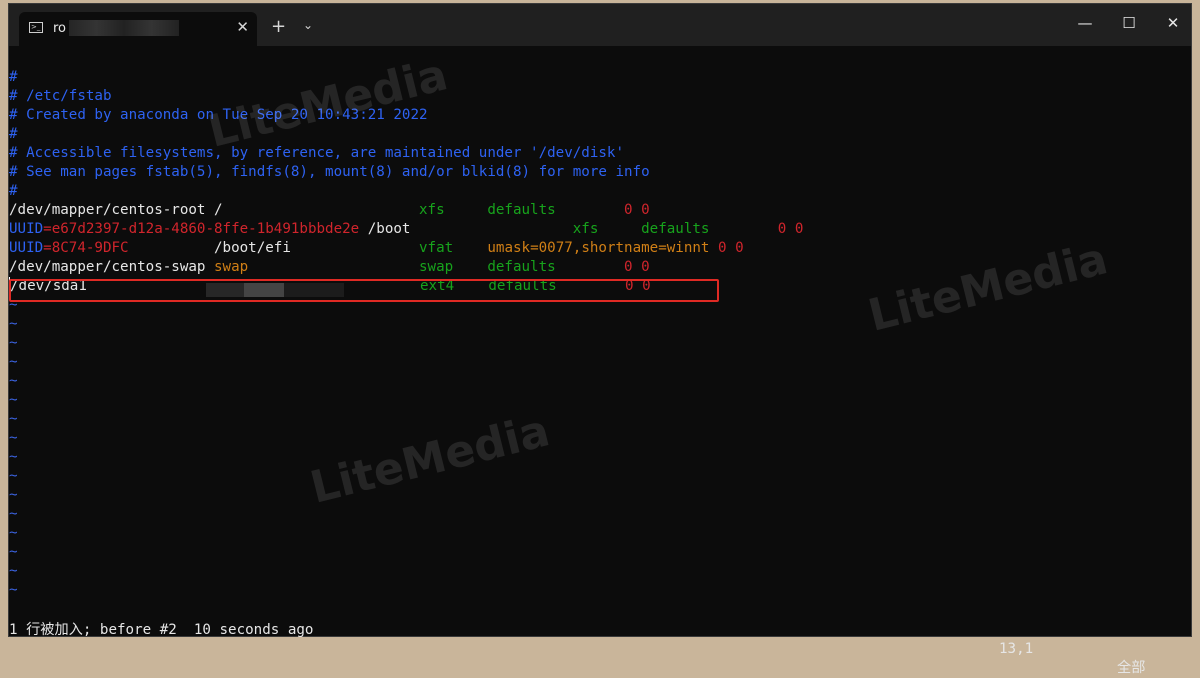 Image resolution: width=1200 pixels, height=678 pixels. What do you see at coordinates (1173, 23) in the screenshot?
I see `close-window-button: ✕` at bounding box center [1173, 23].